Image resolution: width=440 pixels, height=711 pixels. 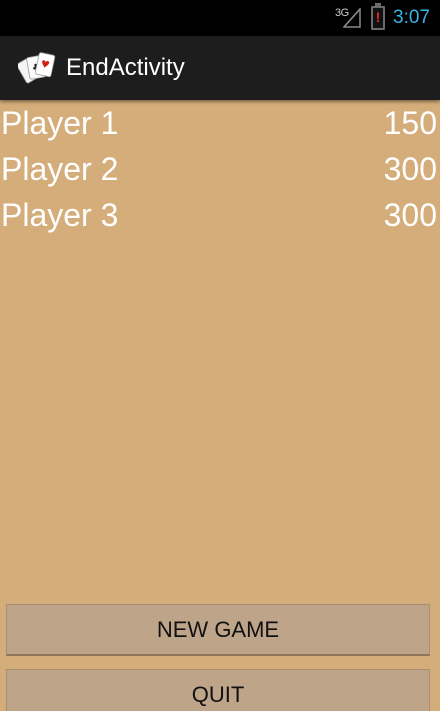 I want to click on app-title: EndActivity, so click(x=125, y=67).